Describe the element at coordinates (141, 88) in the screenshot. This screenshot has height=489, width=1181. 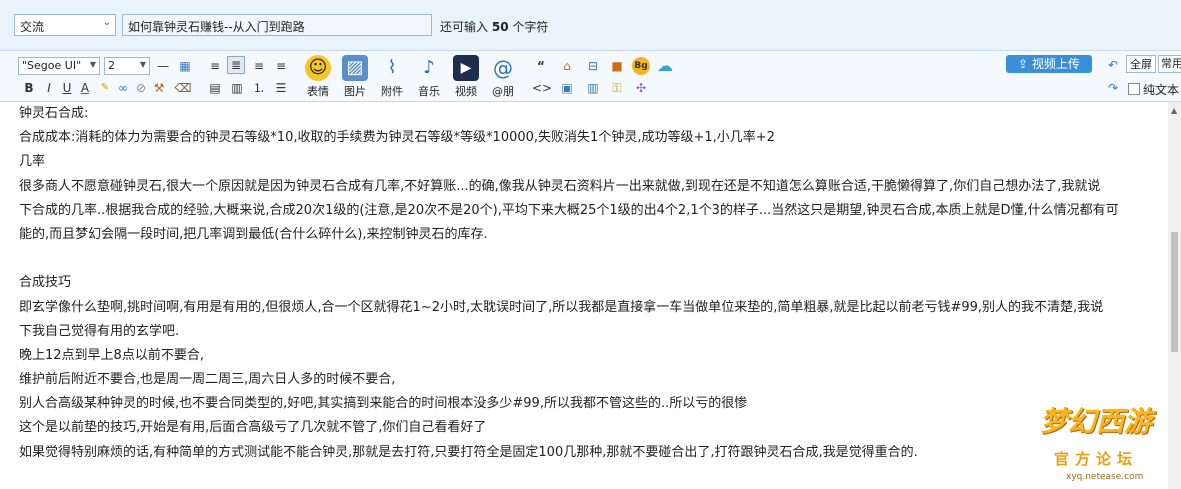
I see `unlink-icon: ⊘` at that location.